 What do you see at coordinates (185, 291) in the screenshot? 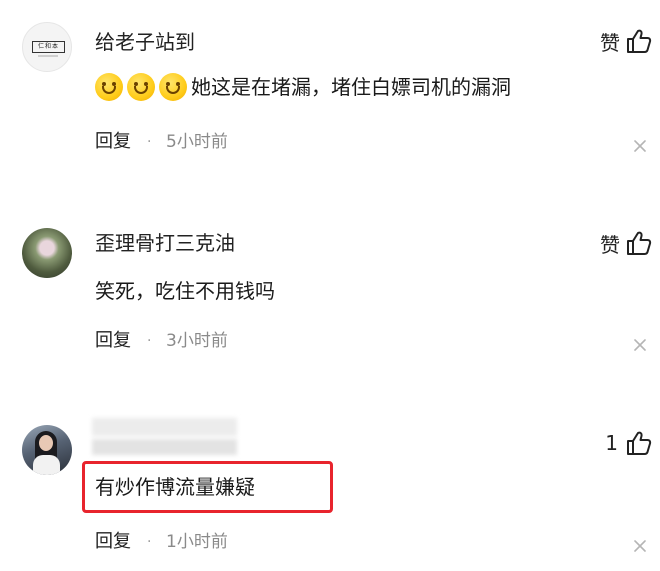
I see `comment-text: 笑死，吃住不用钱吗` at bounding box center [185, 291].